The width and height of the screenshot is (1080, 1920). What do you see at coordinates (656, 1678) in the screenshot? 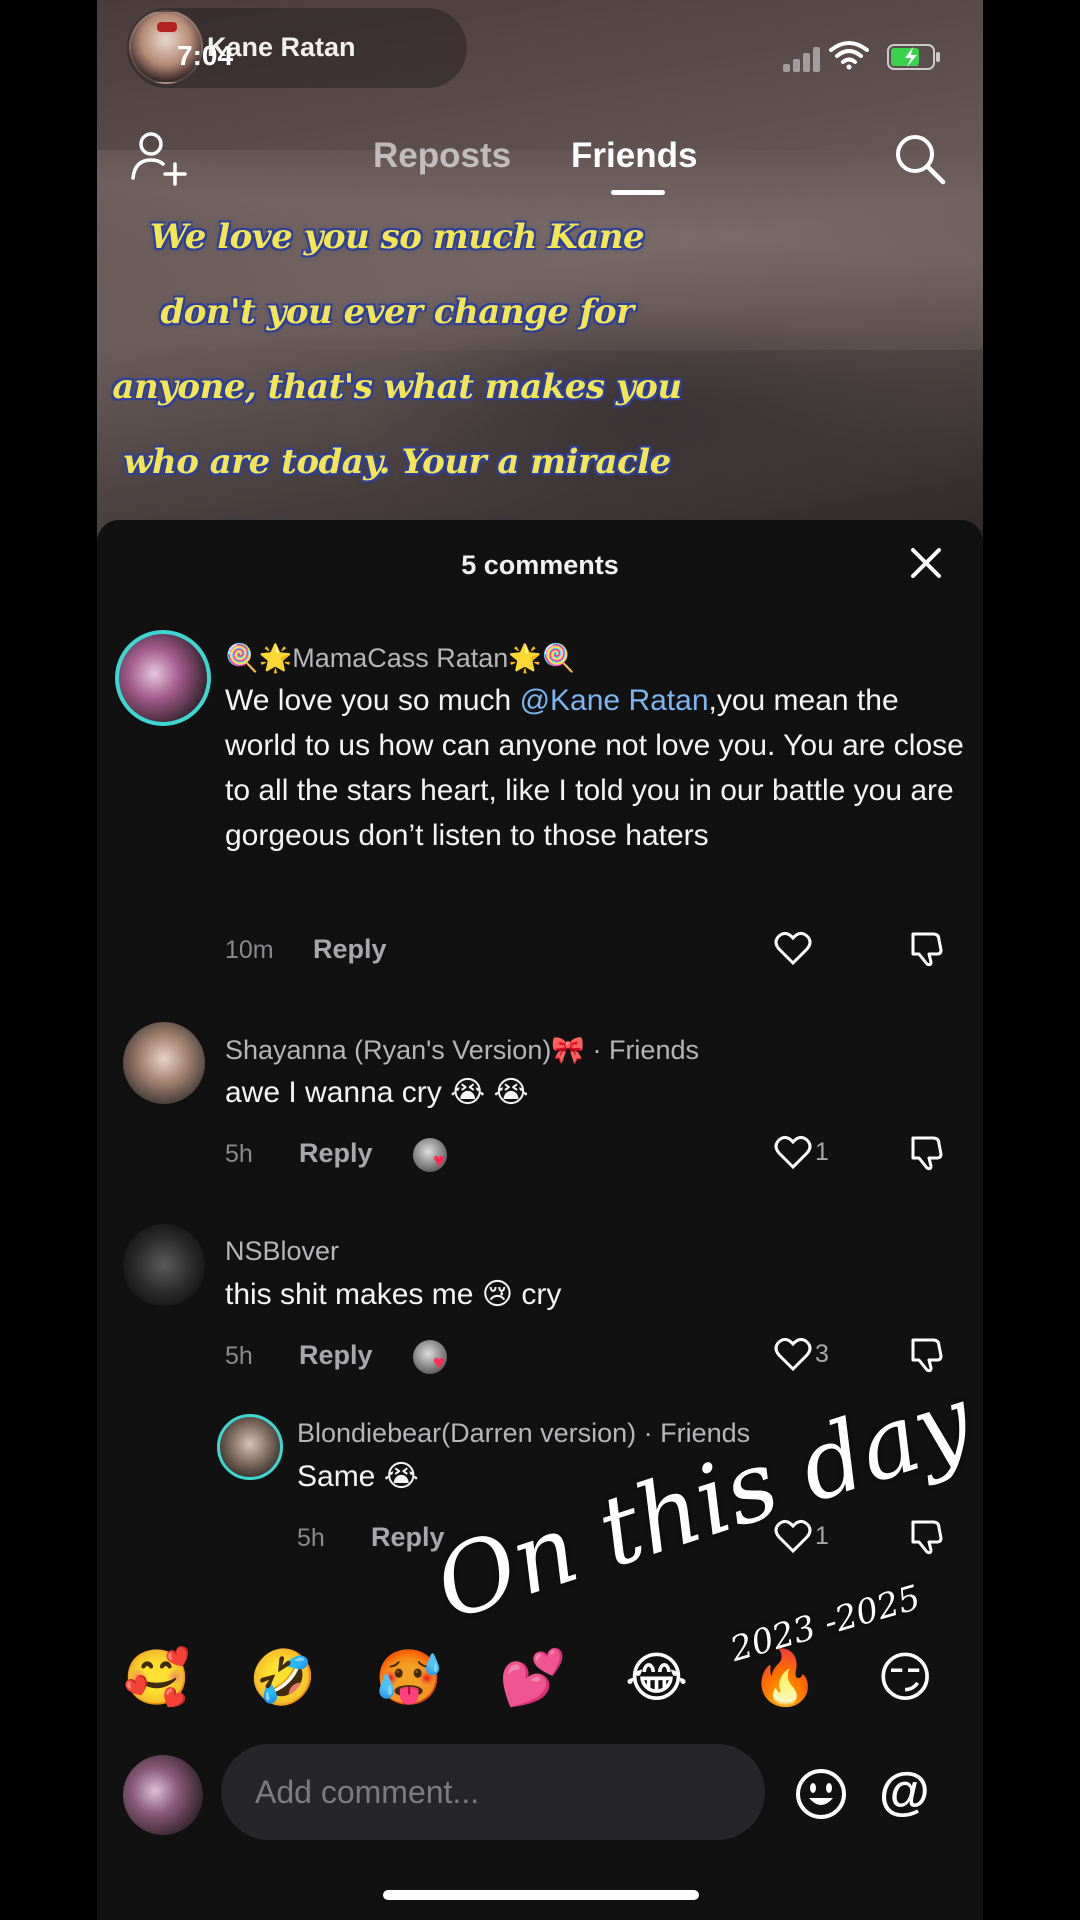
I see `emoji-button: 😂` at bounding box center [656, 1678].